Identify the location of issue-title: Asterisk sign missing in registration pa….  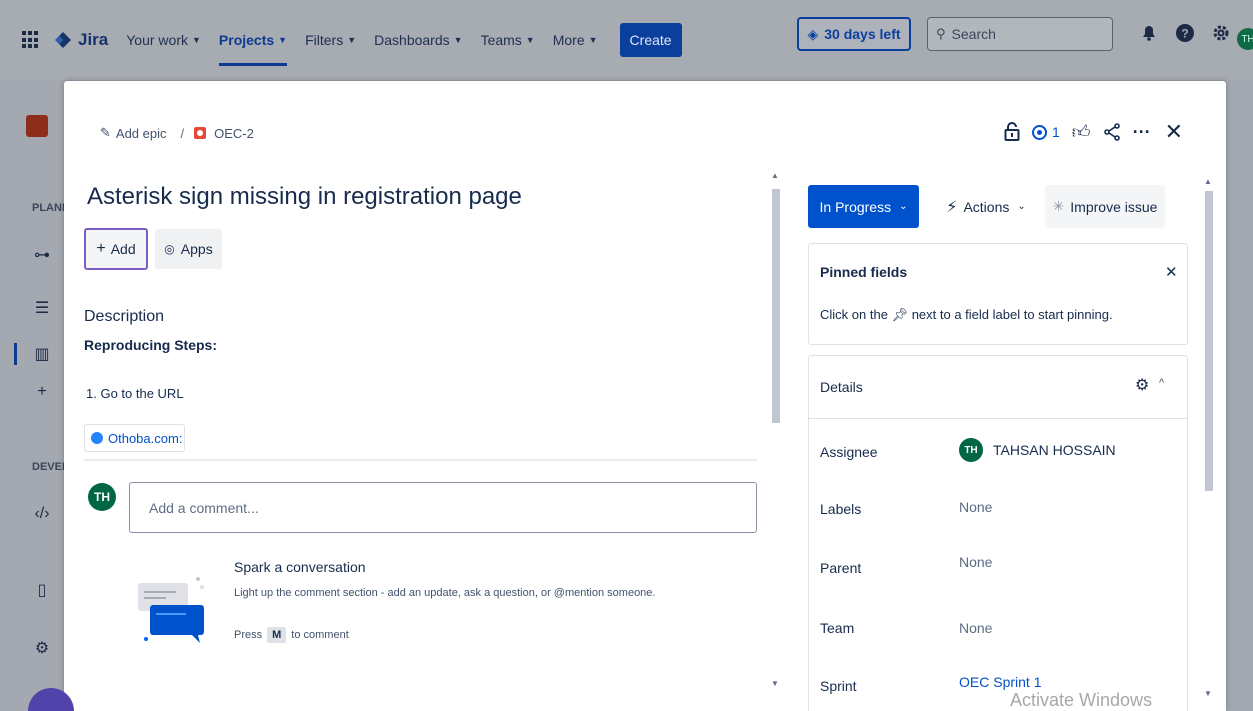
(304, 197).